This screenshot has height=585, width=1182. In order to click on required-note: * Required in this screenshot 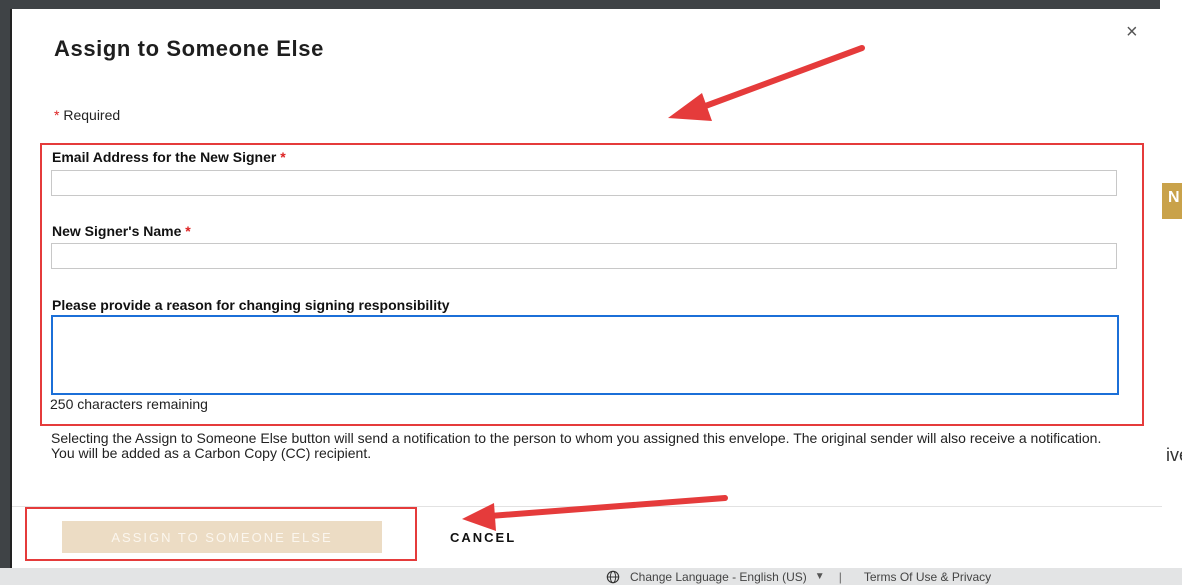, I will do `click(87, 115)`.